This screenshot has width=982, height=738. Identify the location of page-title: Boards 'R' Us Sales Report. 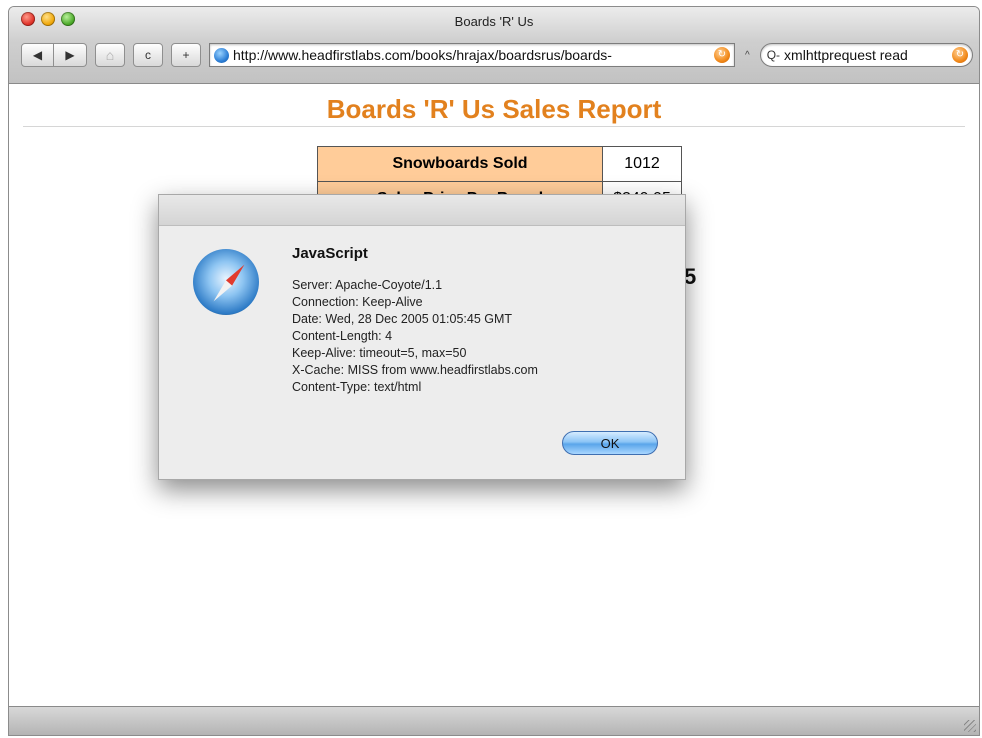
(494, 109).